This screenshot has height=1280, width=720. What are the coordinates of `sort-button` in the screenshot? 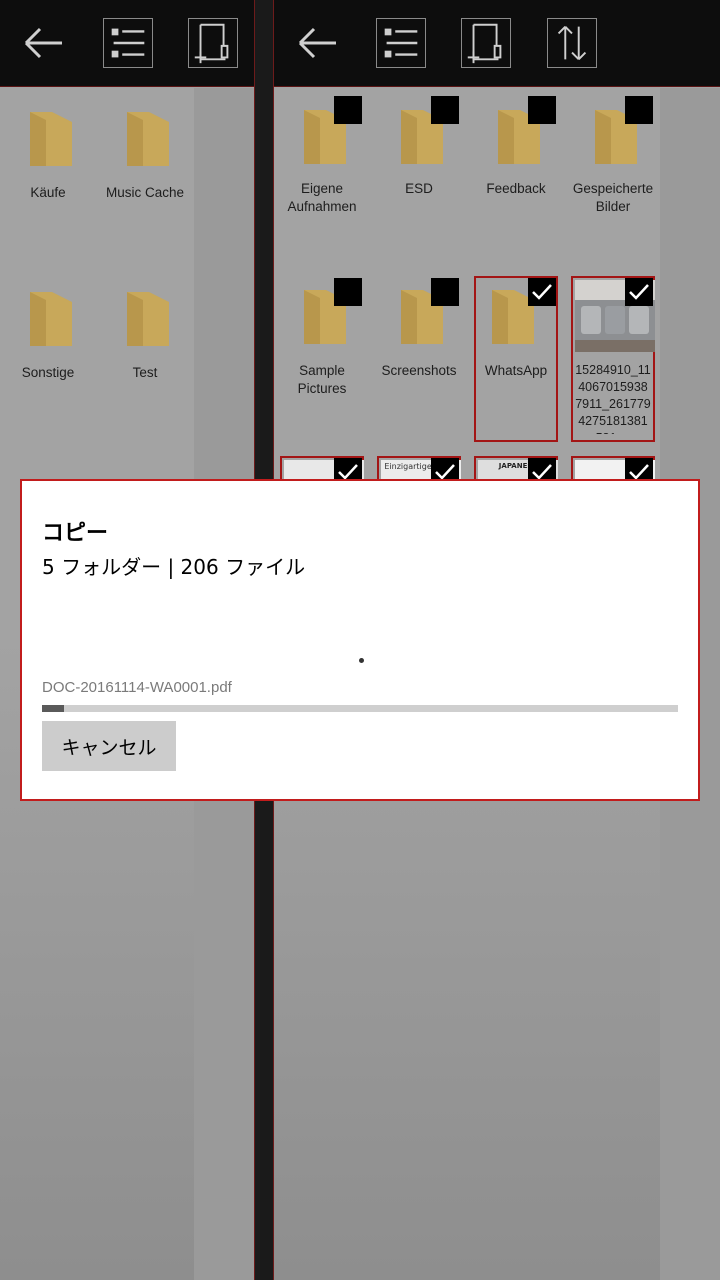 It's located at (572, 43).